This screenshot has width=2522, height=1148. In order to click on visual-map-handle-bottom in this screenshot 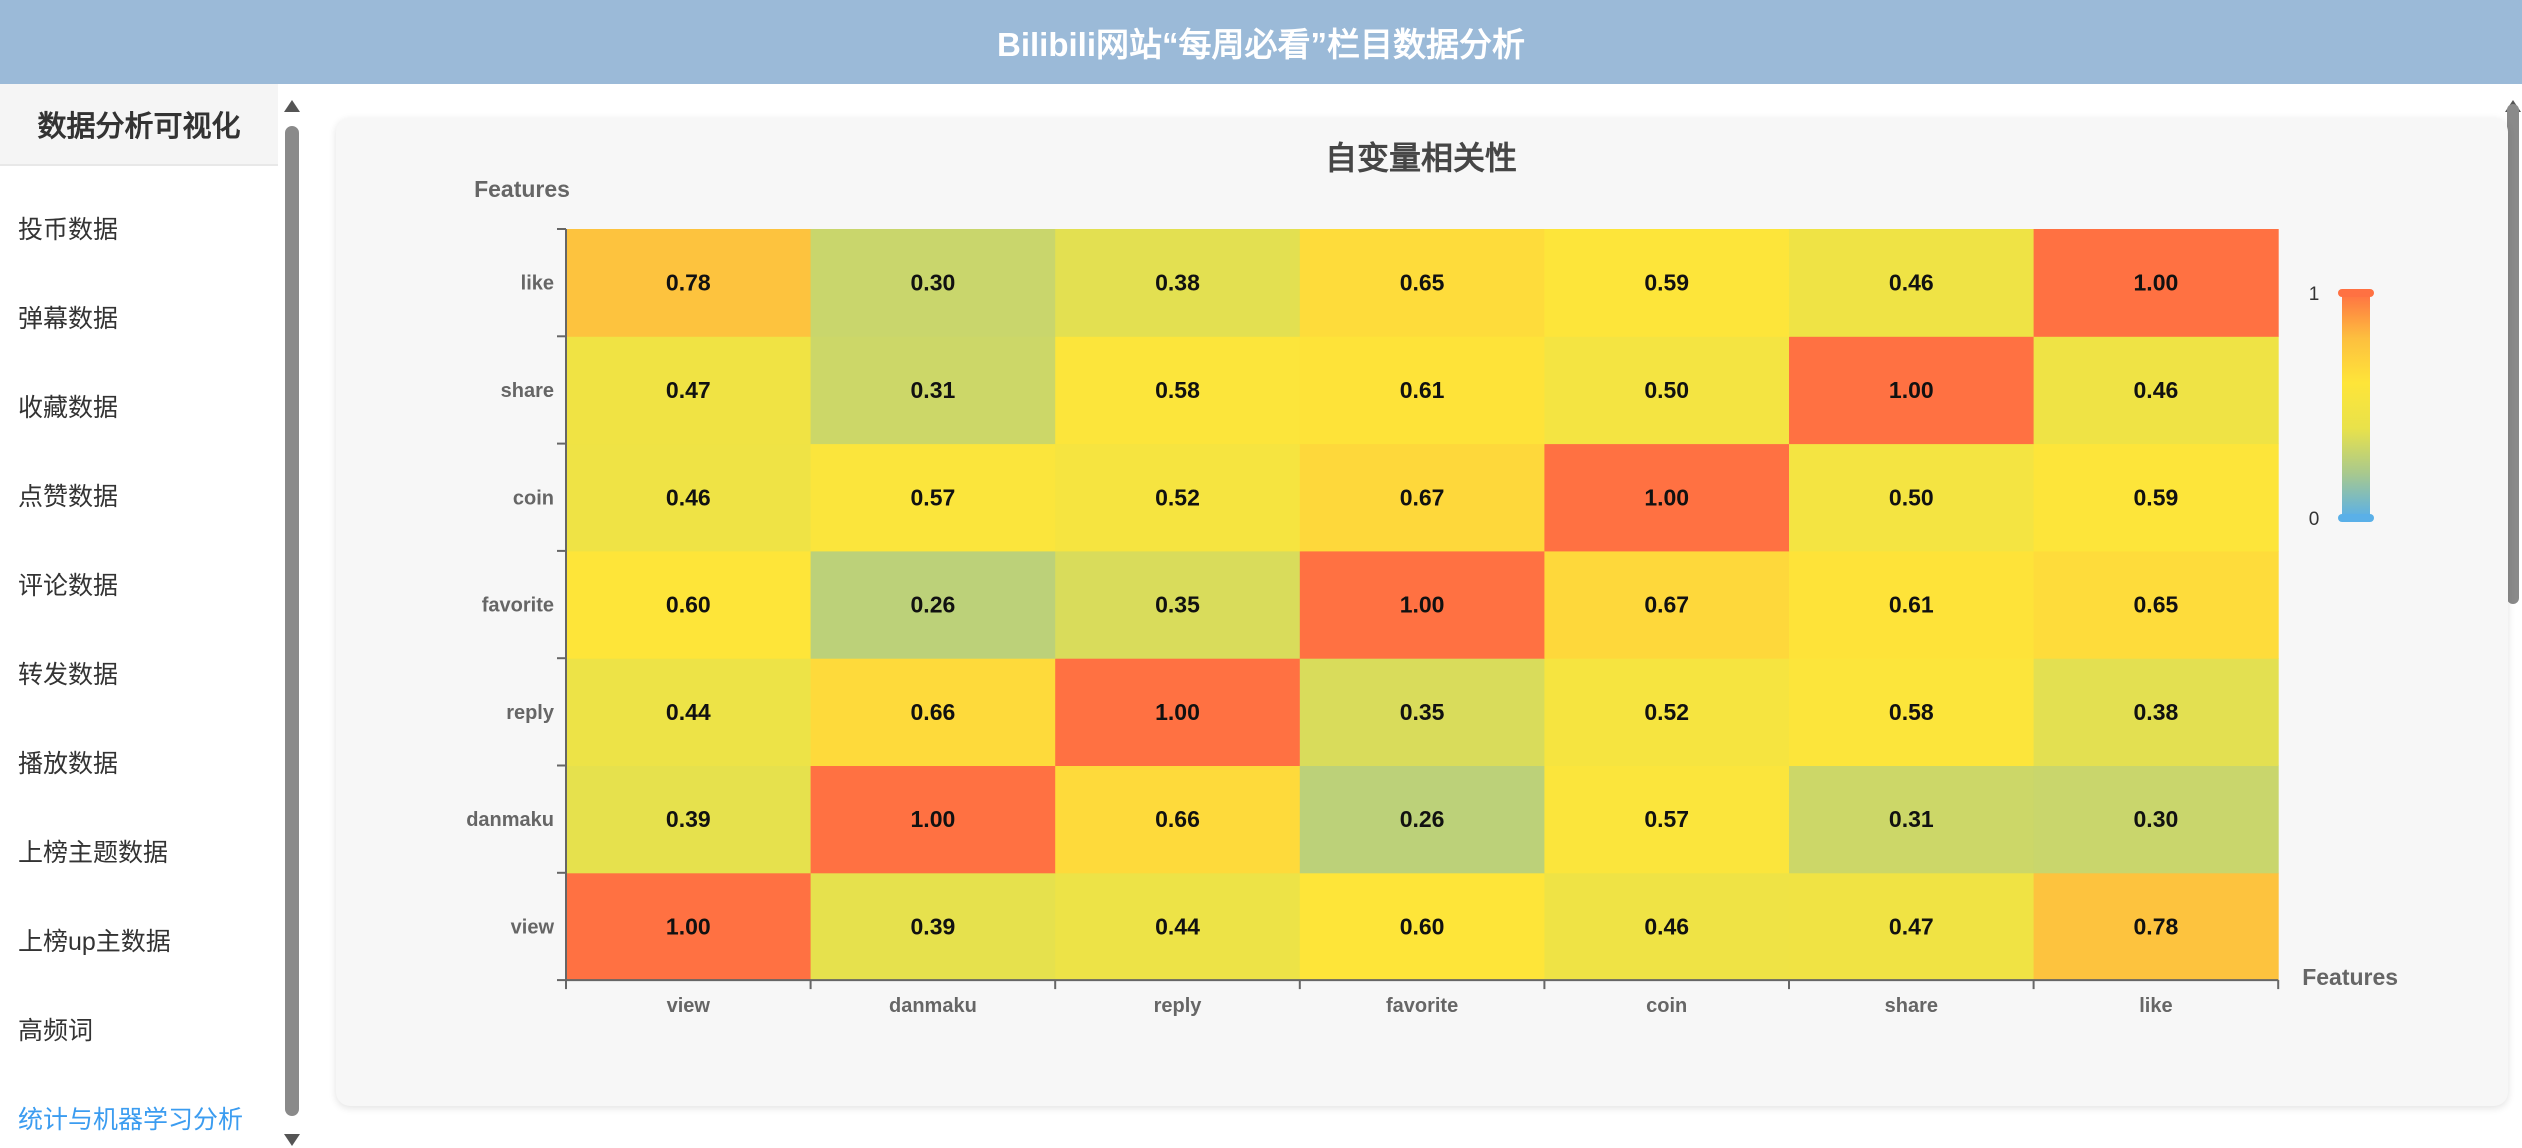, I will do `click(2356, 518)`.